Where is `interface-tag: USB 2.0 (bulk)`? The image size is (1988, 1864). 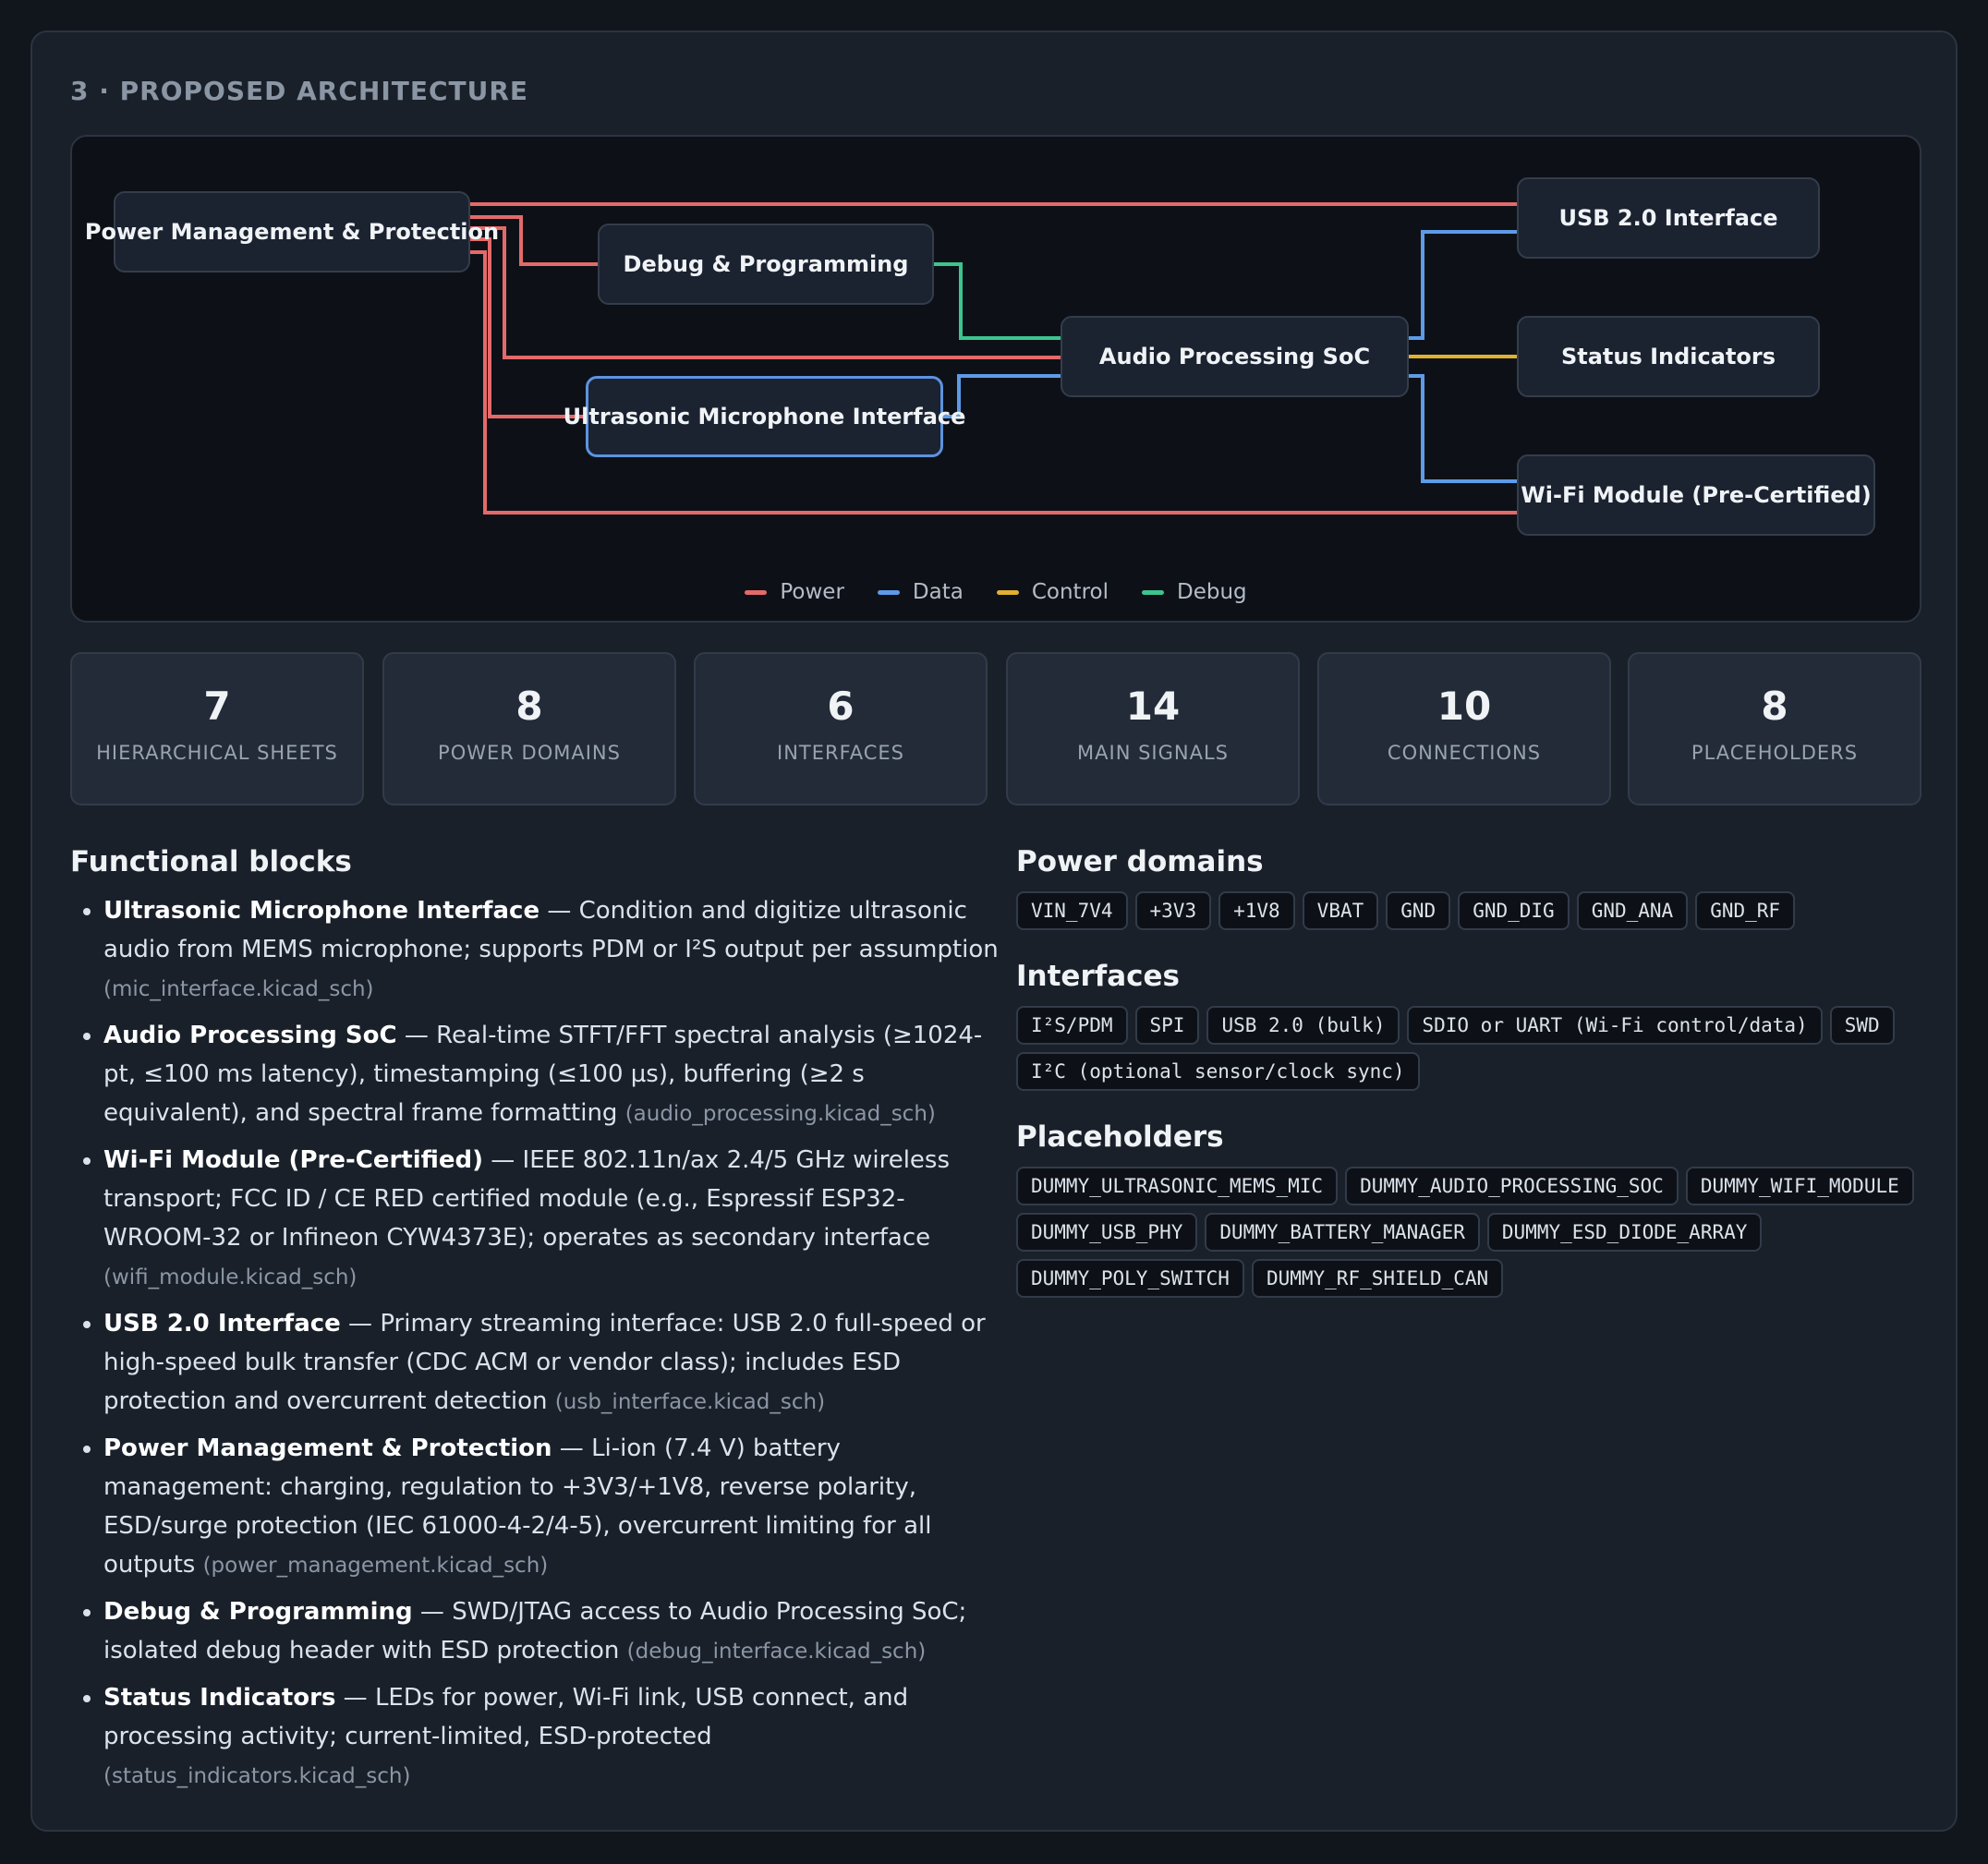 interface-tag: USB 2.0 (bulk) is located at coordinates (1303, 1025).